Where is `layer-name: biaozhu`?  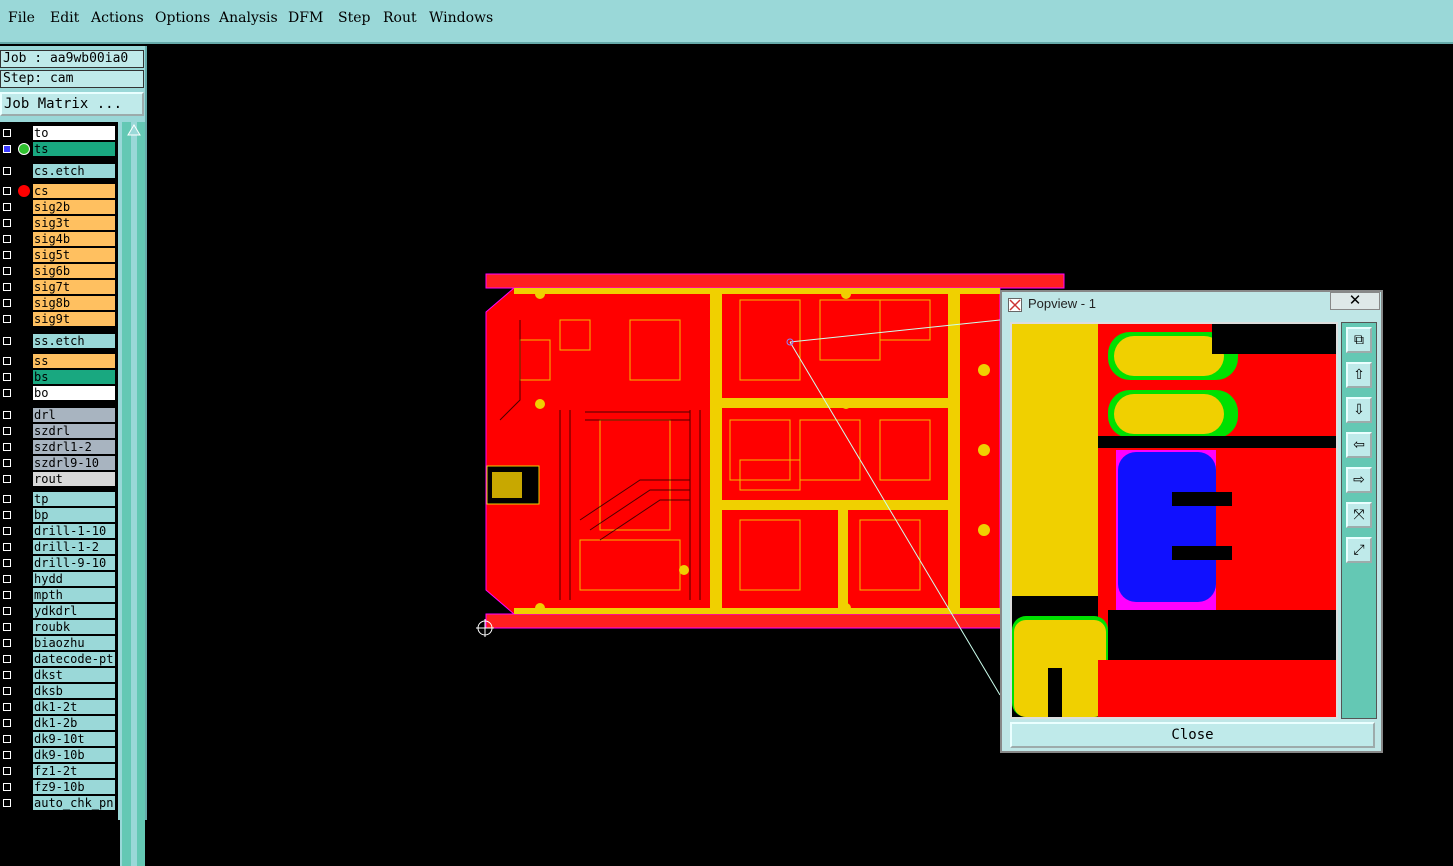
layer-name: biaozhu is located at coordinates (74, 643).